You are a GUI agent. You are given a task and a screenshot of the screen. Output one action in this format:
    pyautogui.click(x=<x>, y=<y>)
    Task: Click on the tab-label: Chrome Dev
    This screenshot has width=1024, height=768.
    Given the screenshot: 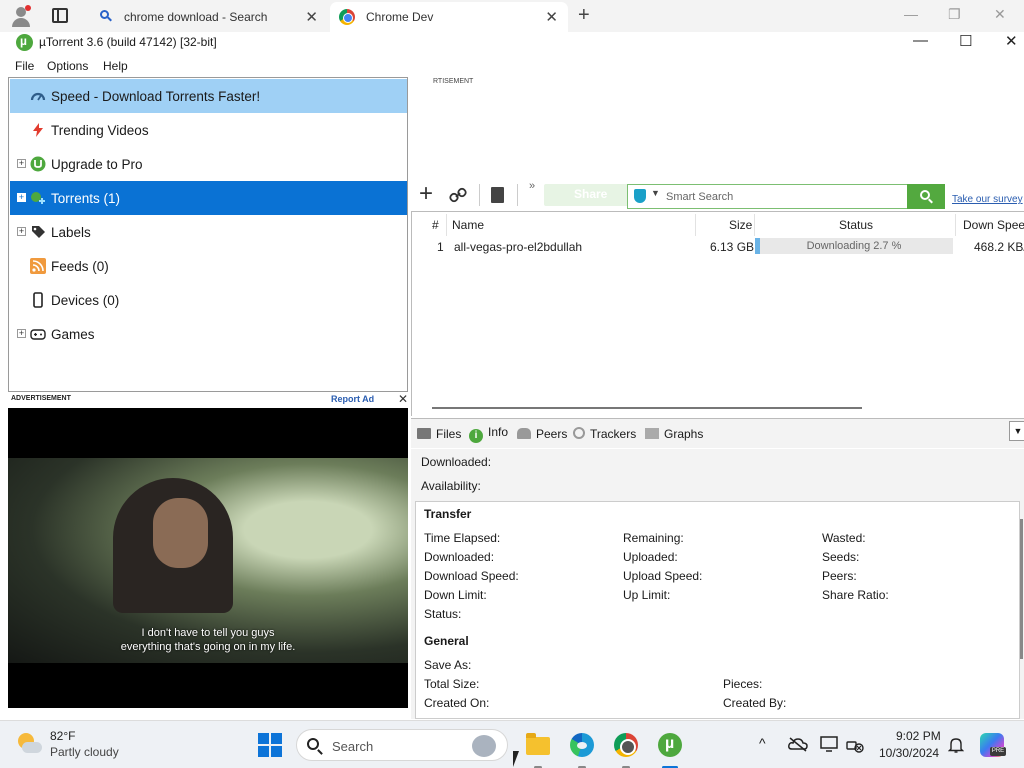 What is the action you would take?
    pyautogui.click(x=400, y=17)
    